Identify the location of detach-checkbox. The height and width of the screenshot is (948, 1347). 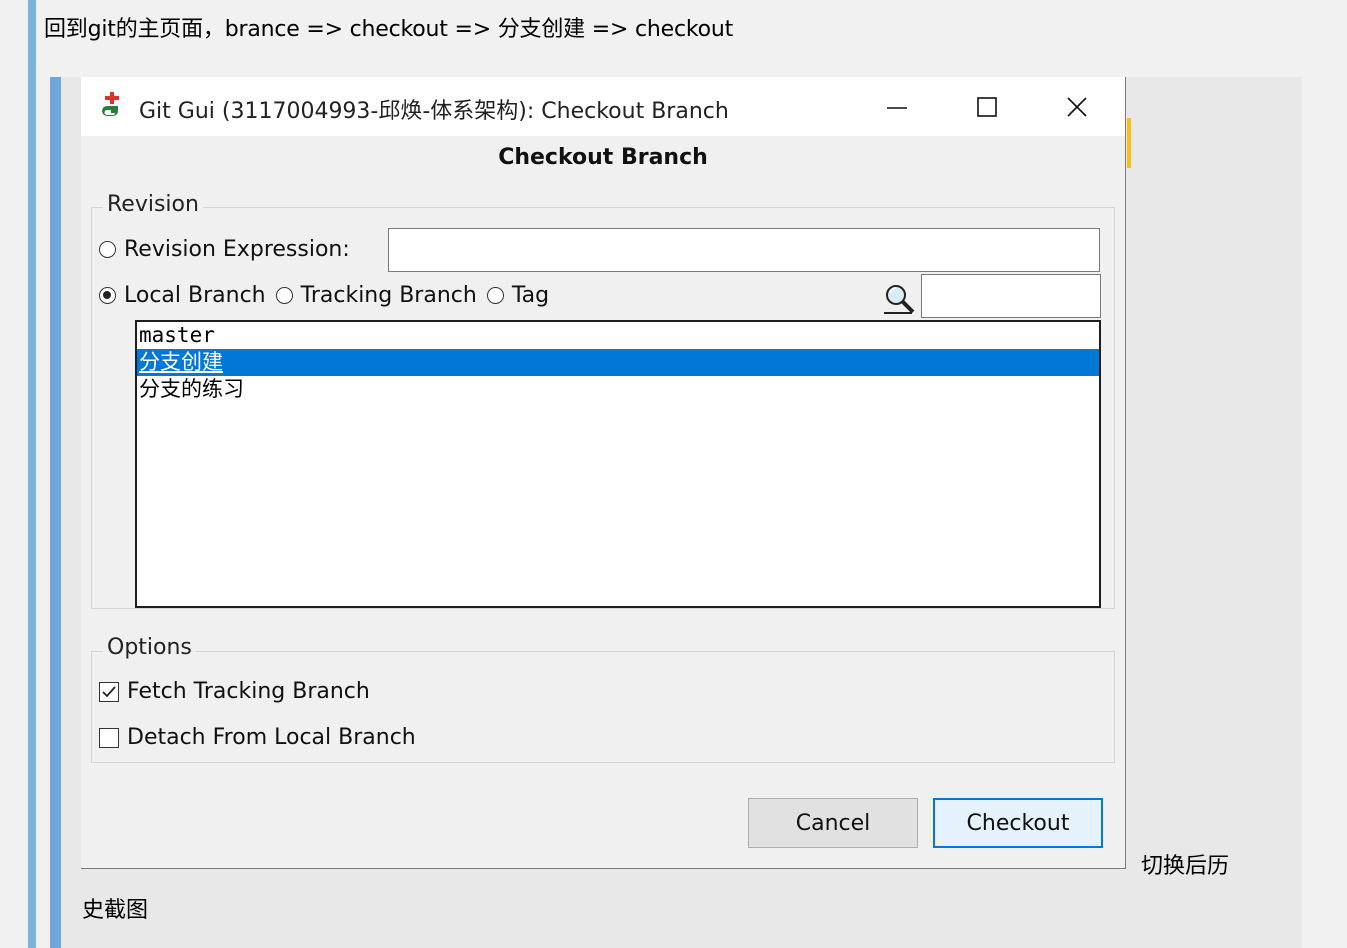
(109, 737).